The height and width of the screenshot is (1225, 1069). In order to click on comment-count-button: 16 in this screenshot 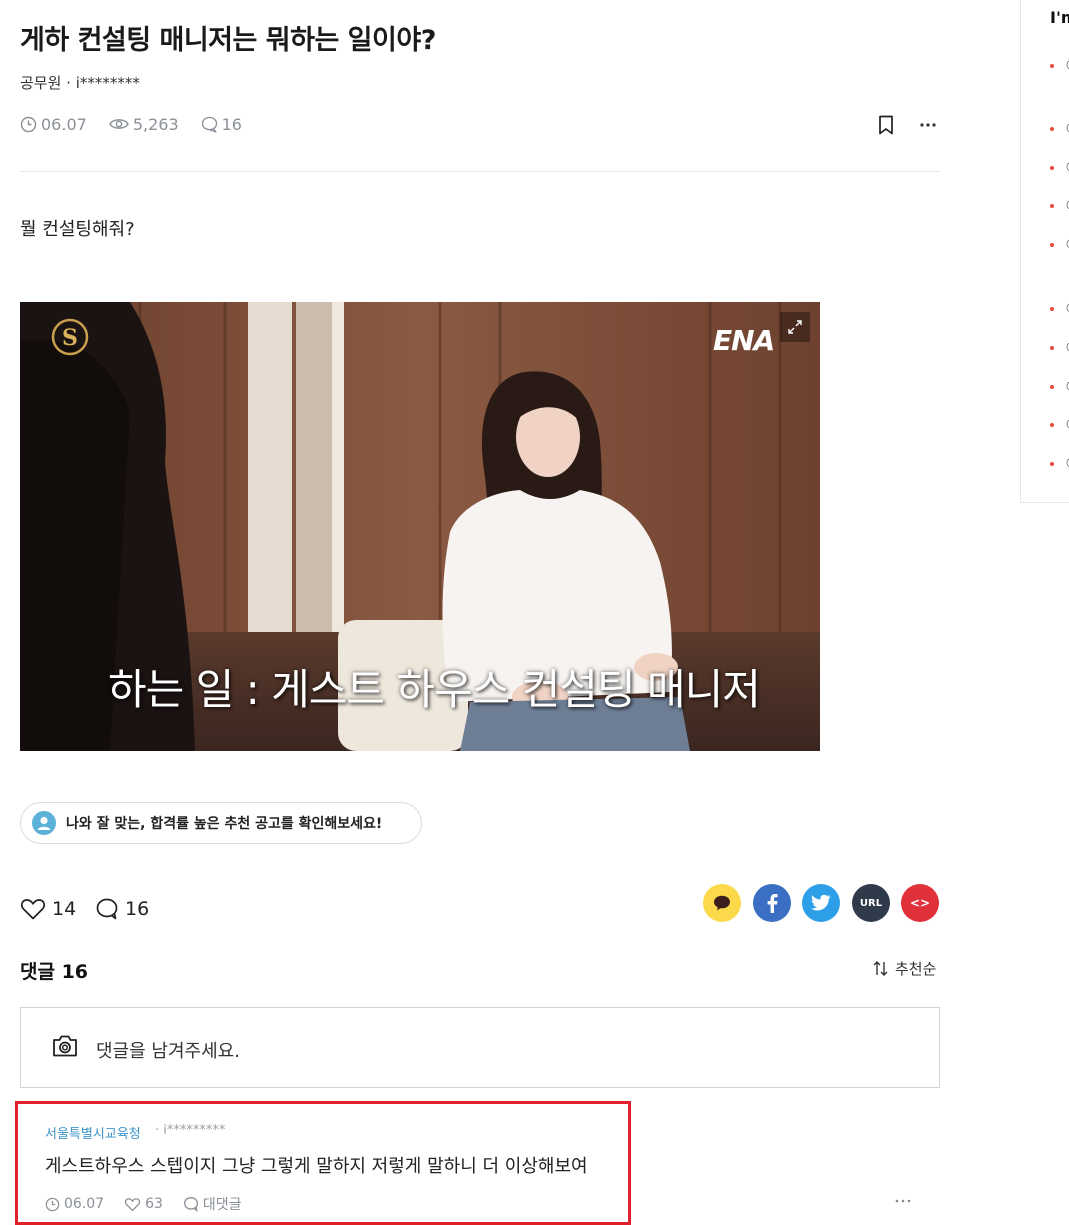, I will do `click(122, 909)`.